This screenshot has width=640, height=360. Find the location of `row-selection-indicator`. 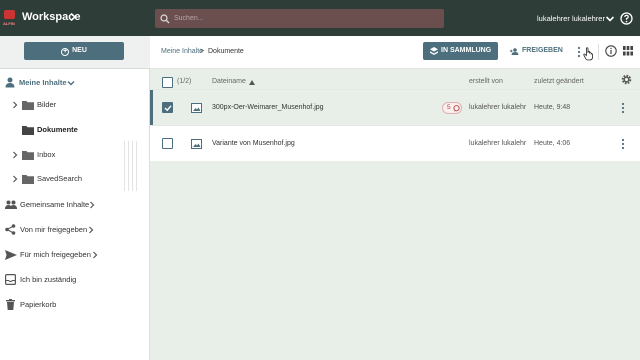

row-selection-indicator is located at coordinates (151, 108).